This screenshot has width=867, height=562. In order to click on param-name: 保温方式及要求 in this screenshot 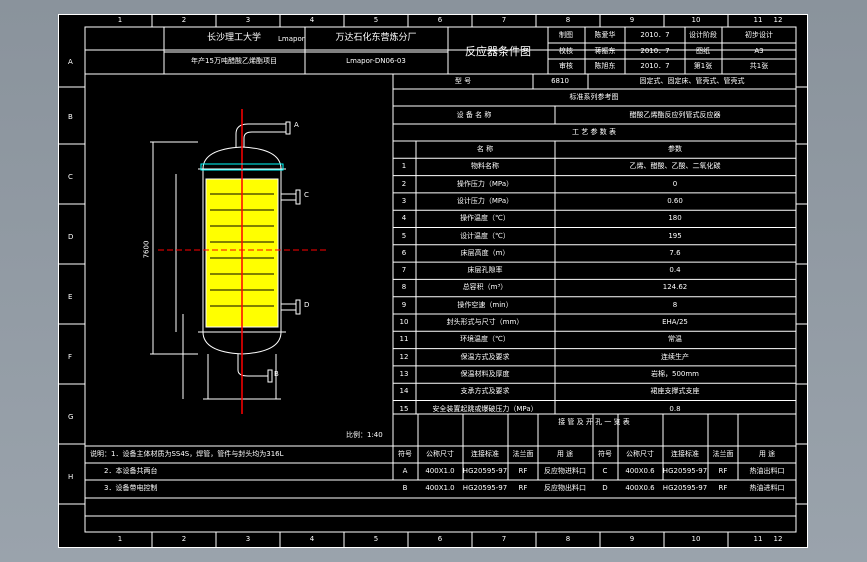, I will do `click(485, 356)`.